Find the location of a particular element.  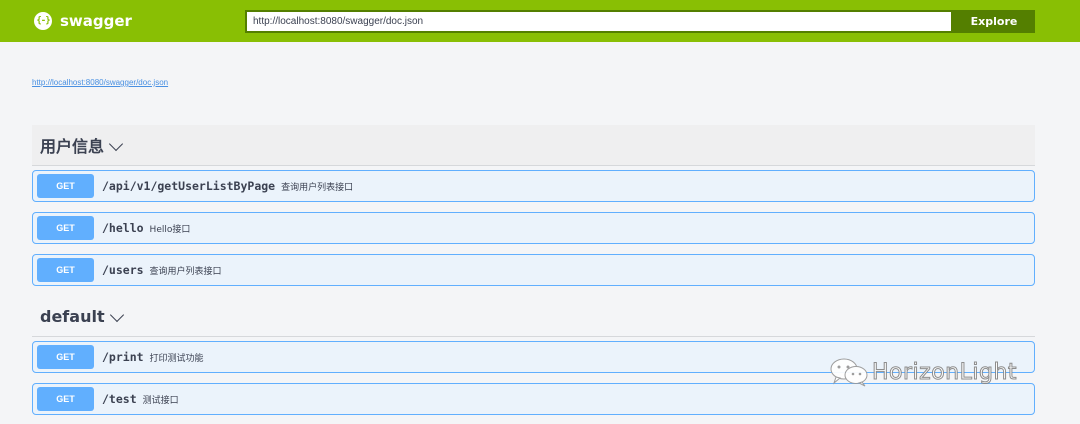

operation-get-user-list-by-page: GET /api/v1/getUserListByPage 查询用户列表接口 is located at coordinates (533, 186).